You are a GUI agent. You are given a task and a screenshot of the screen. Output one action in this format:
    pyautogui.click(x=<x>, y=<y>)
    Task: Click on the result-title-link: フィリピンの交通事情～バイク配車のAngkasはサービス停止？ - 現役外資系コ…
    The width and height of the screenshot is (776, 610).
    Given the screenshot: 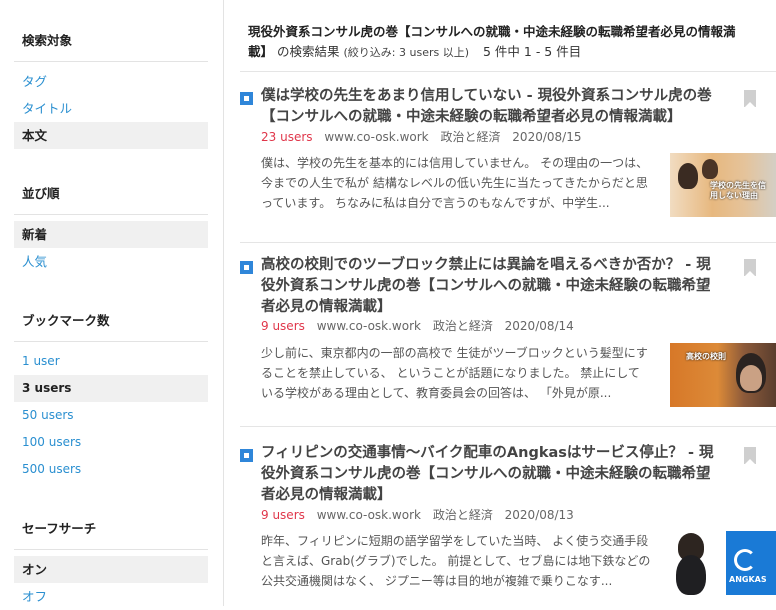 What is the action you would take?
    pyautogui.click(x=491, y=474)
    